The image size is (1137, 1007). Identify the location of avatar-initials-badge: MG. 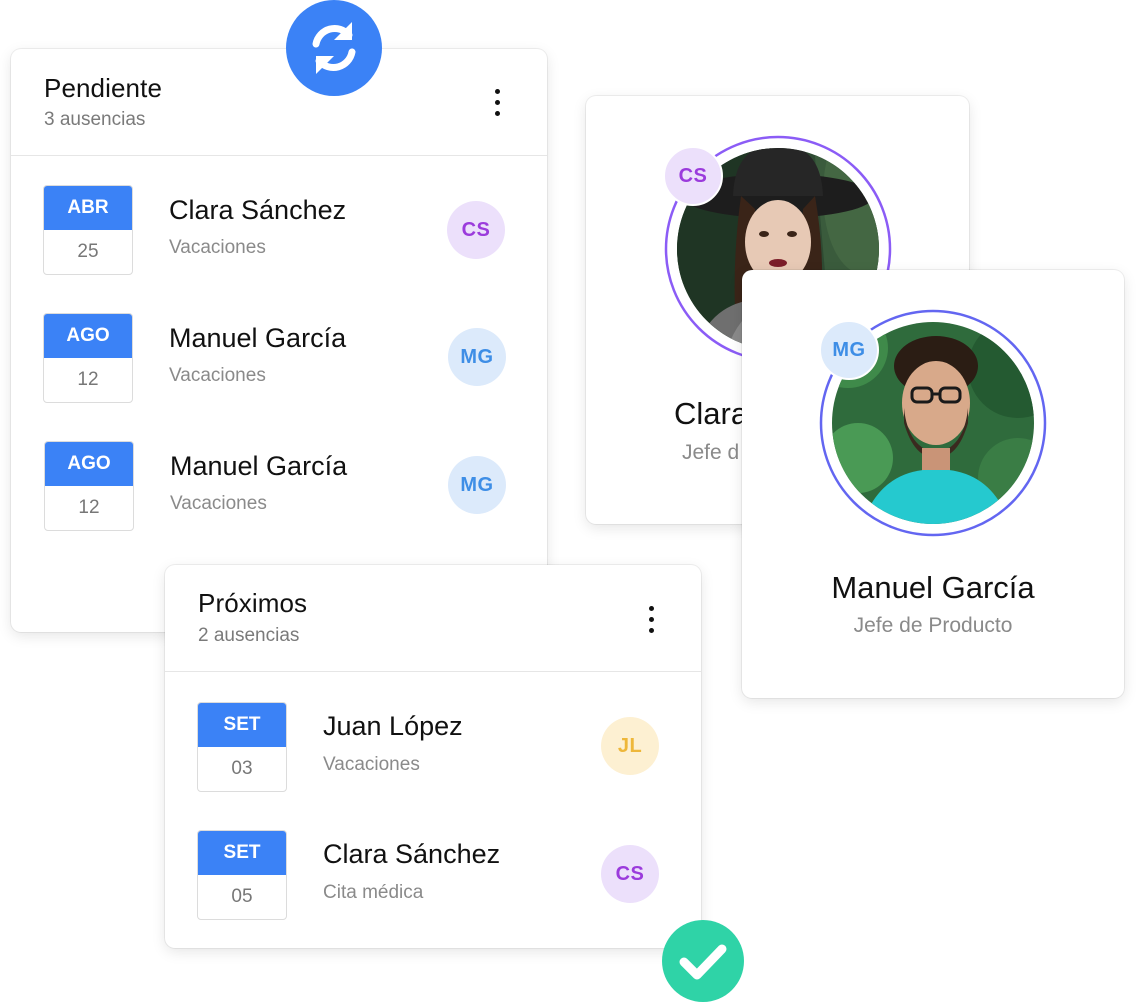
(849, 350).